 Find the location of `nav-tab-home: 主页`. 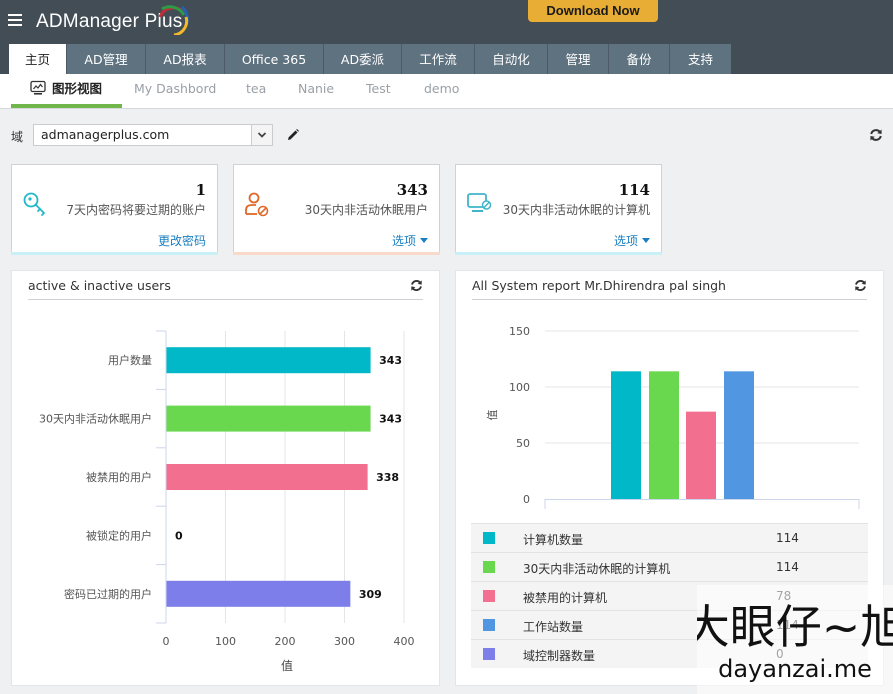

nav-tab-home: 主页 is located at coordinates (38, 59).